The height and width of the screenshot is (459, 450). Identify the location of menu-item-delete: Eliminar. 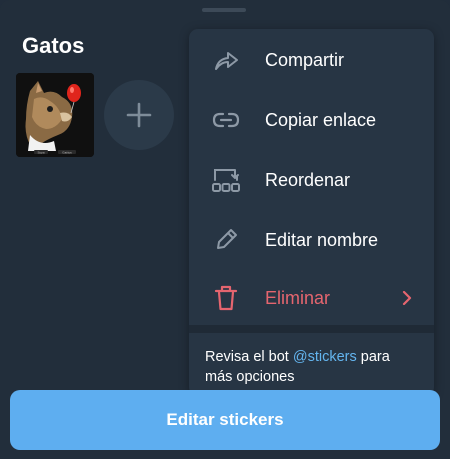
(311, 298).